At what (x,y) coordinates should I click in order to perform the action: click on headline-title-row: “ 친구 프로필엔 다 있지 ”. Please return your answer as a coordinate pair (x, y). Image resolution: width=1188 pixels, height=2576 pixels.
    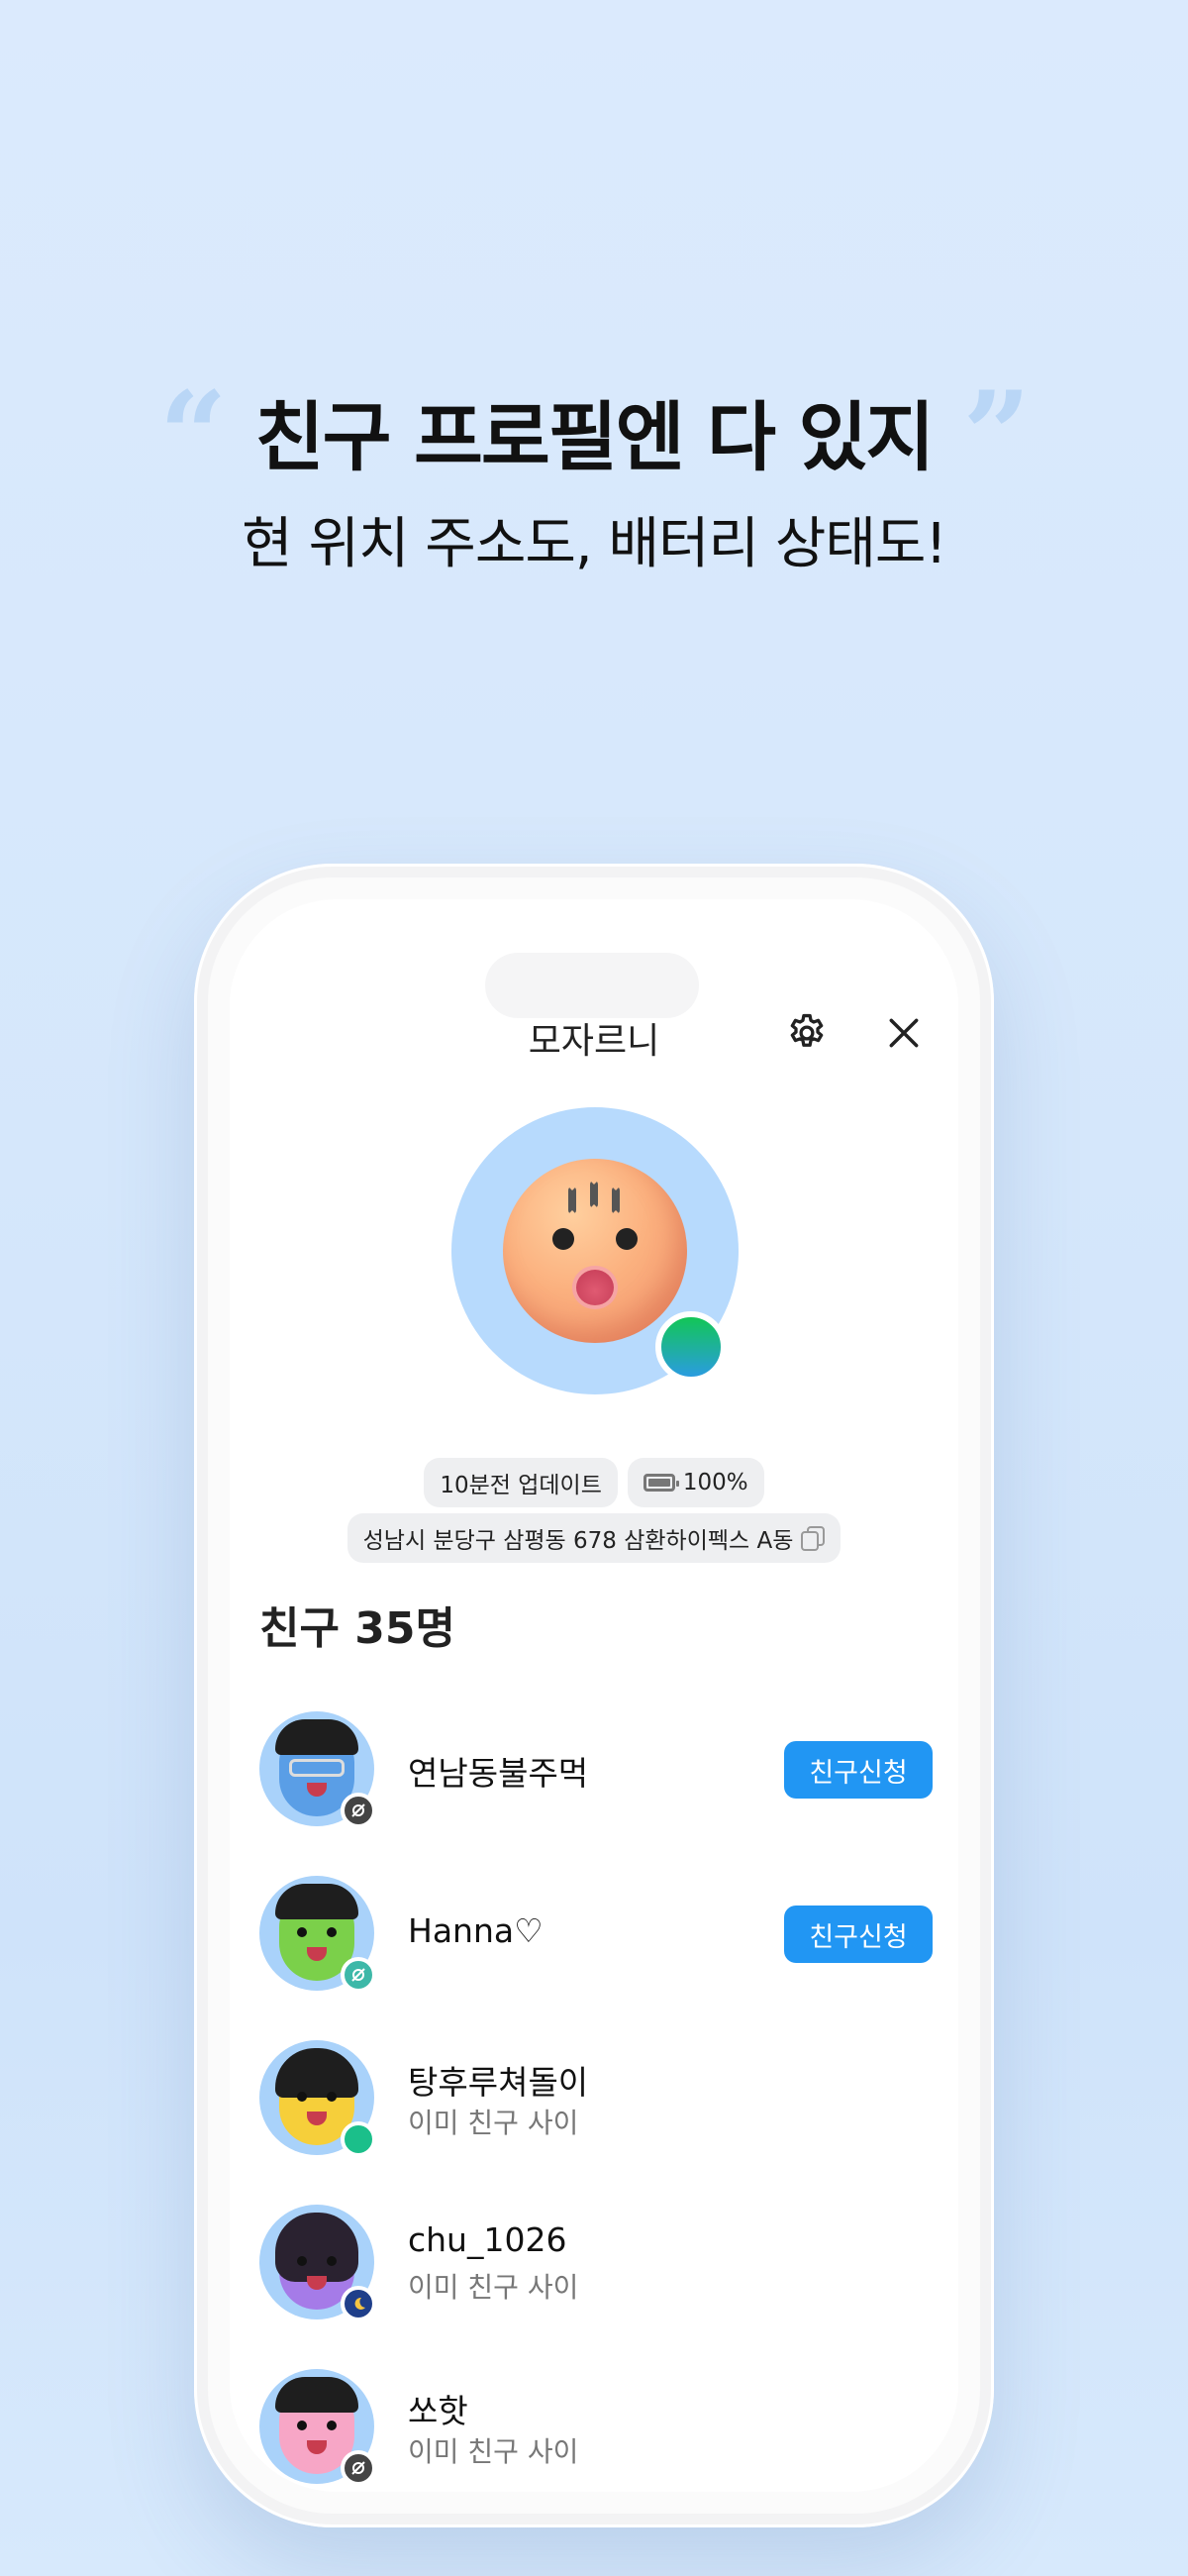
    Looking at the image, I should click on (594, 435).